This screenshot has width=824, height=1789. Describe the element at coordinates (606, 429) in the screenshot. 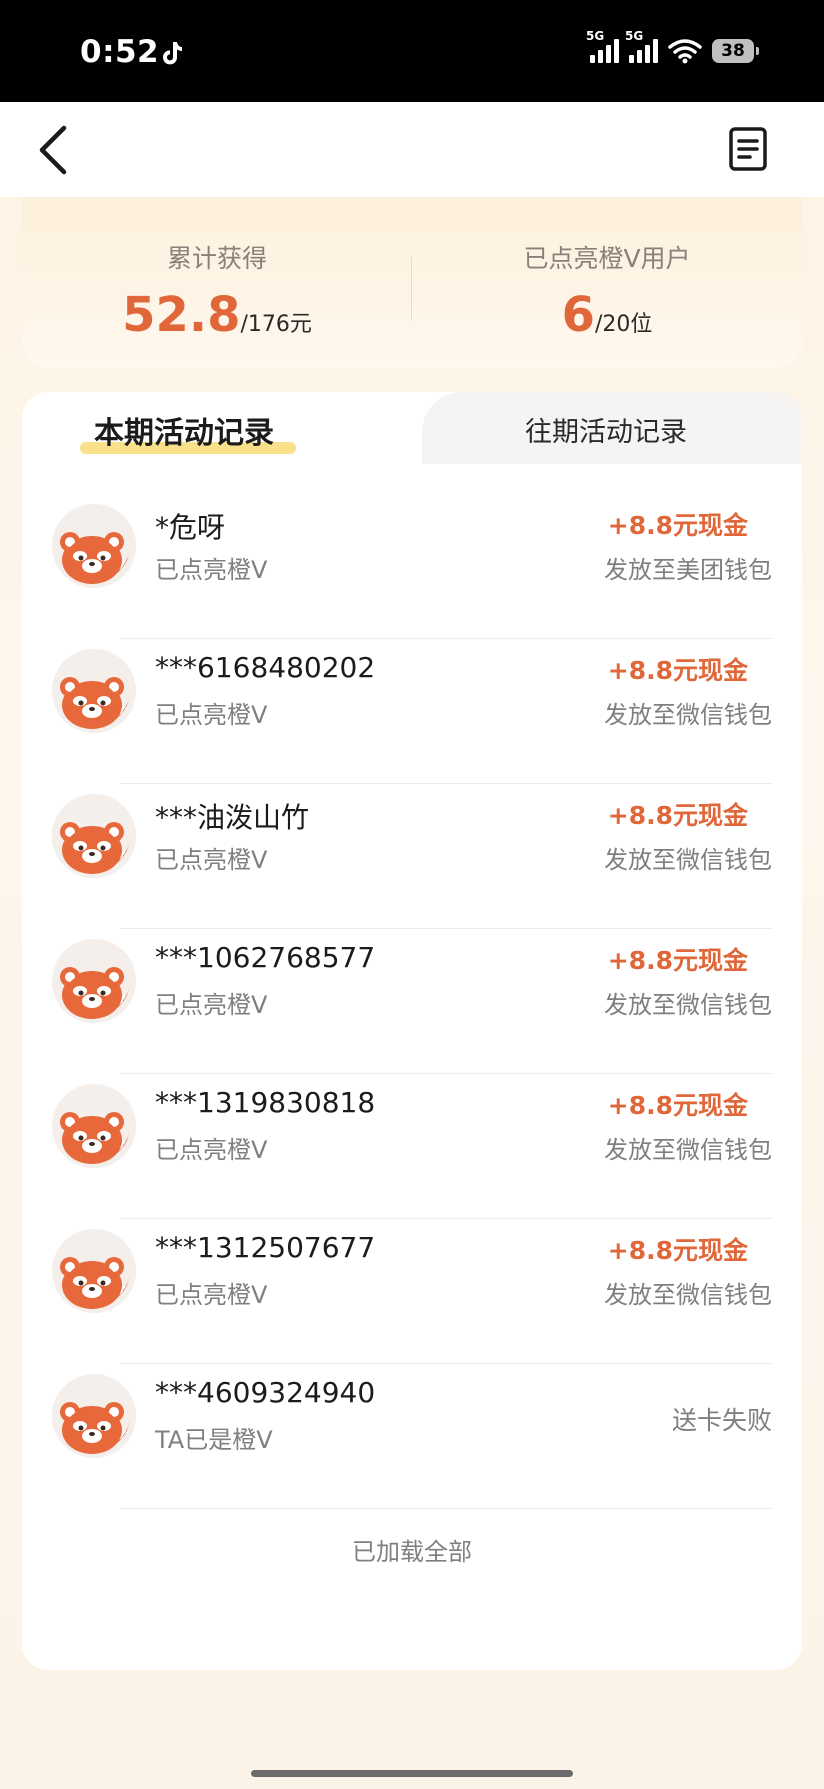

I see `tab-past-period: 往期活动记录` at that location.